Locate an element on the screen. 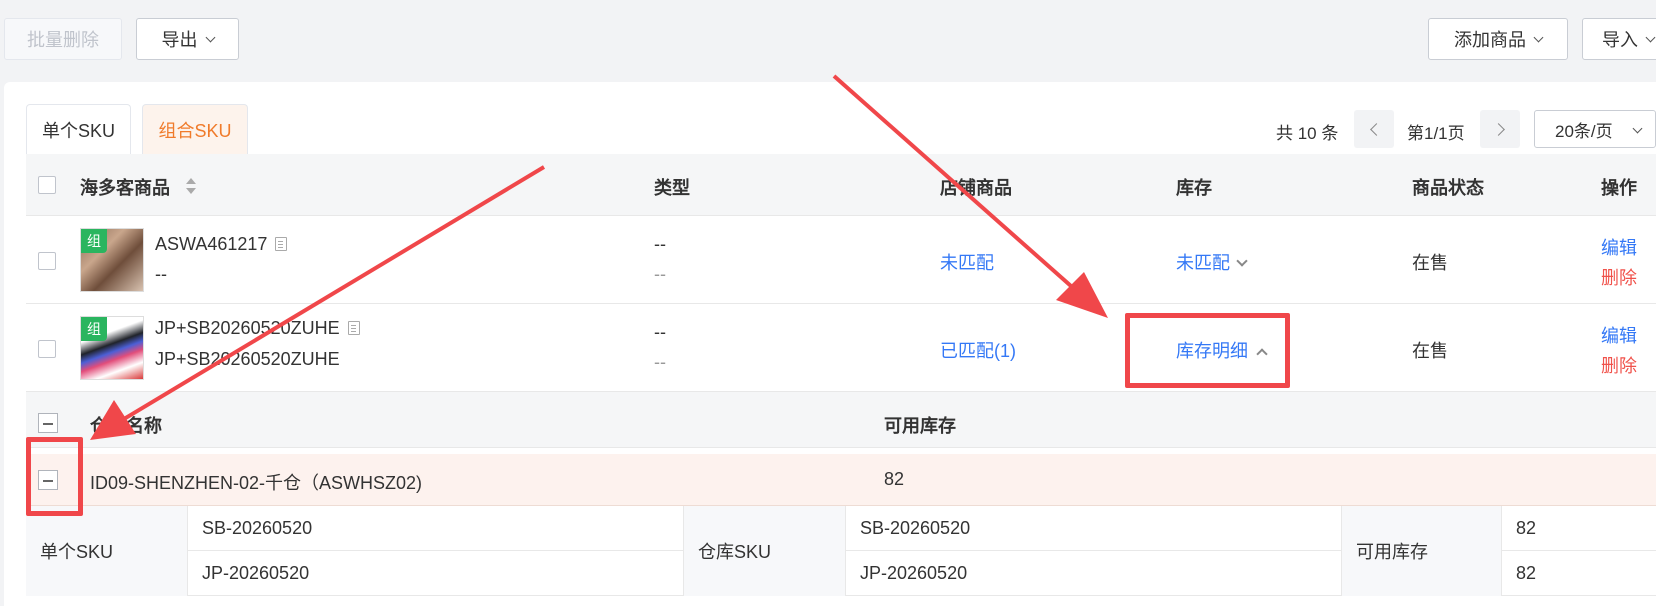  product-sku: JP+SB20260520ZUHE is located at coordinates (257, 328).